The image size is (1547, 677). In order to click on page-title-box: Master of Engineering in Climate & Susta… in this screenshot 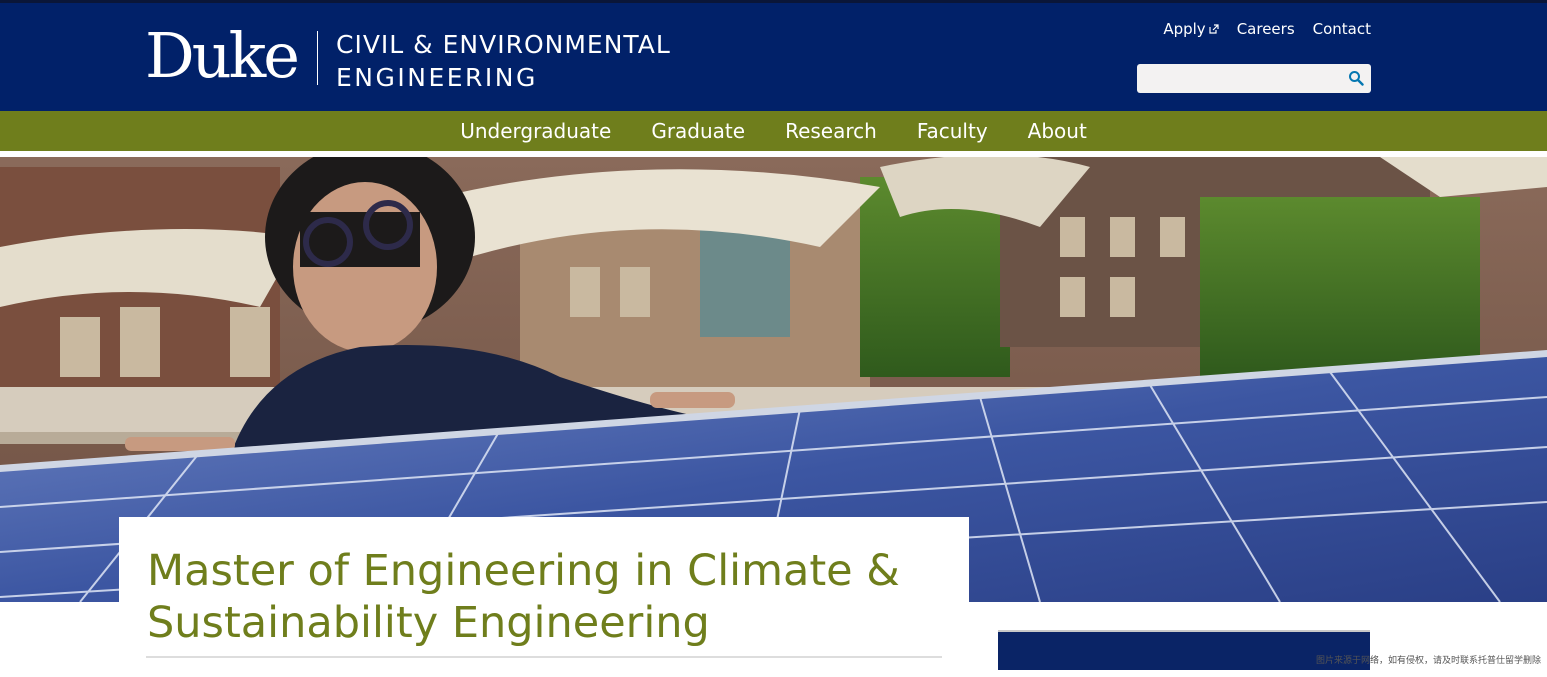, I will do `click(544, 597)`.